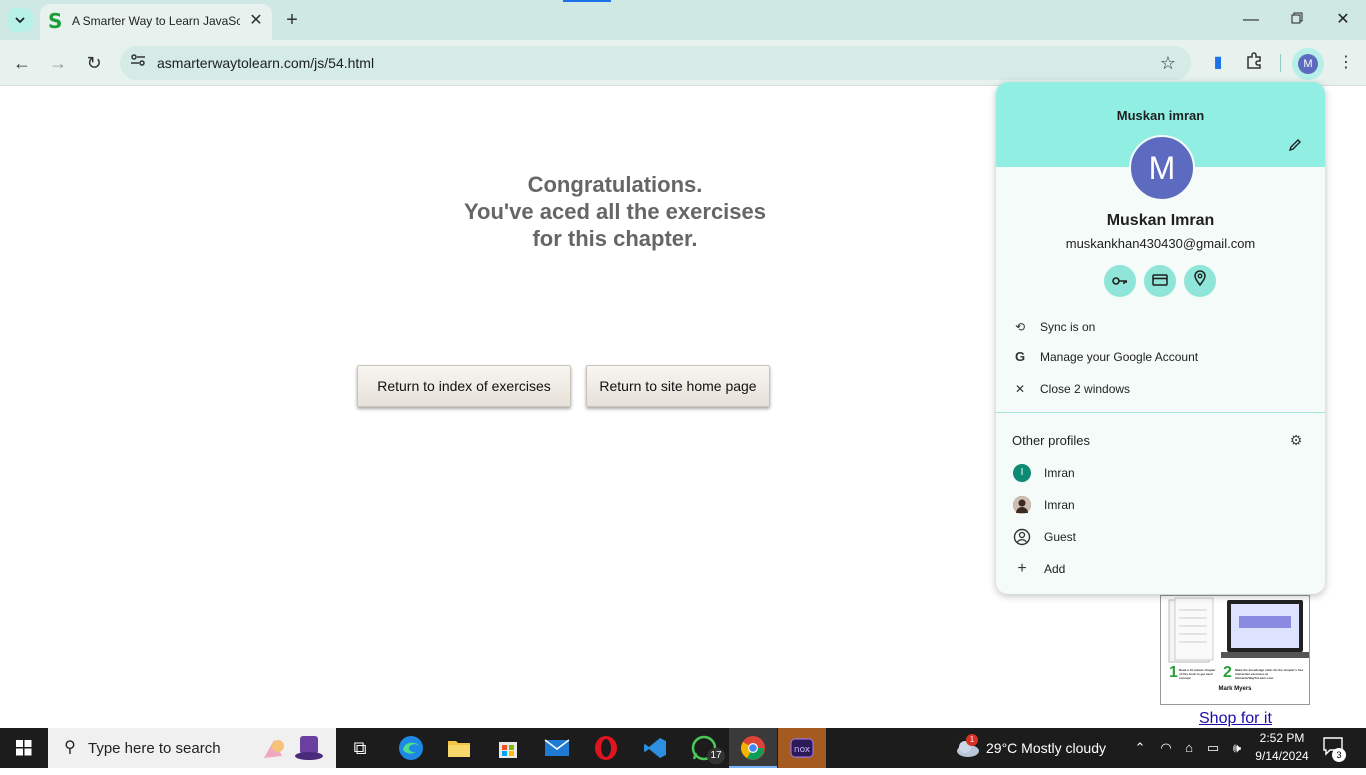  Describe the element at coordinates (1060, 537) in the screenshot. I see `profile-label: Guest` at that location.